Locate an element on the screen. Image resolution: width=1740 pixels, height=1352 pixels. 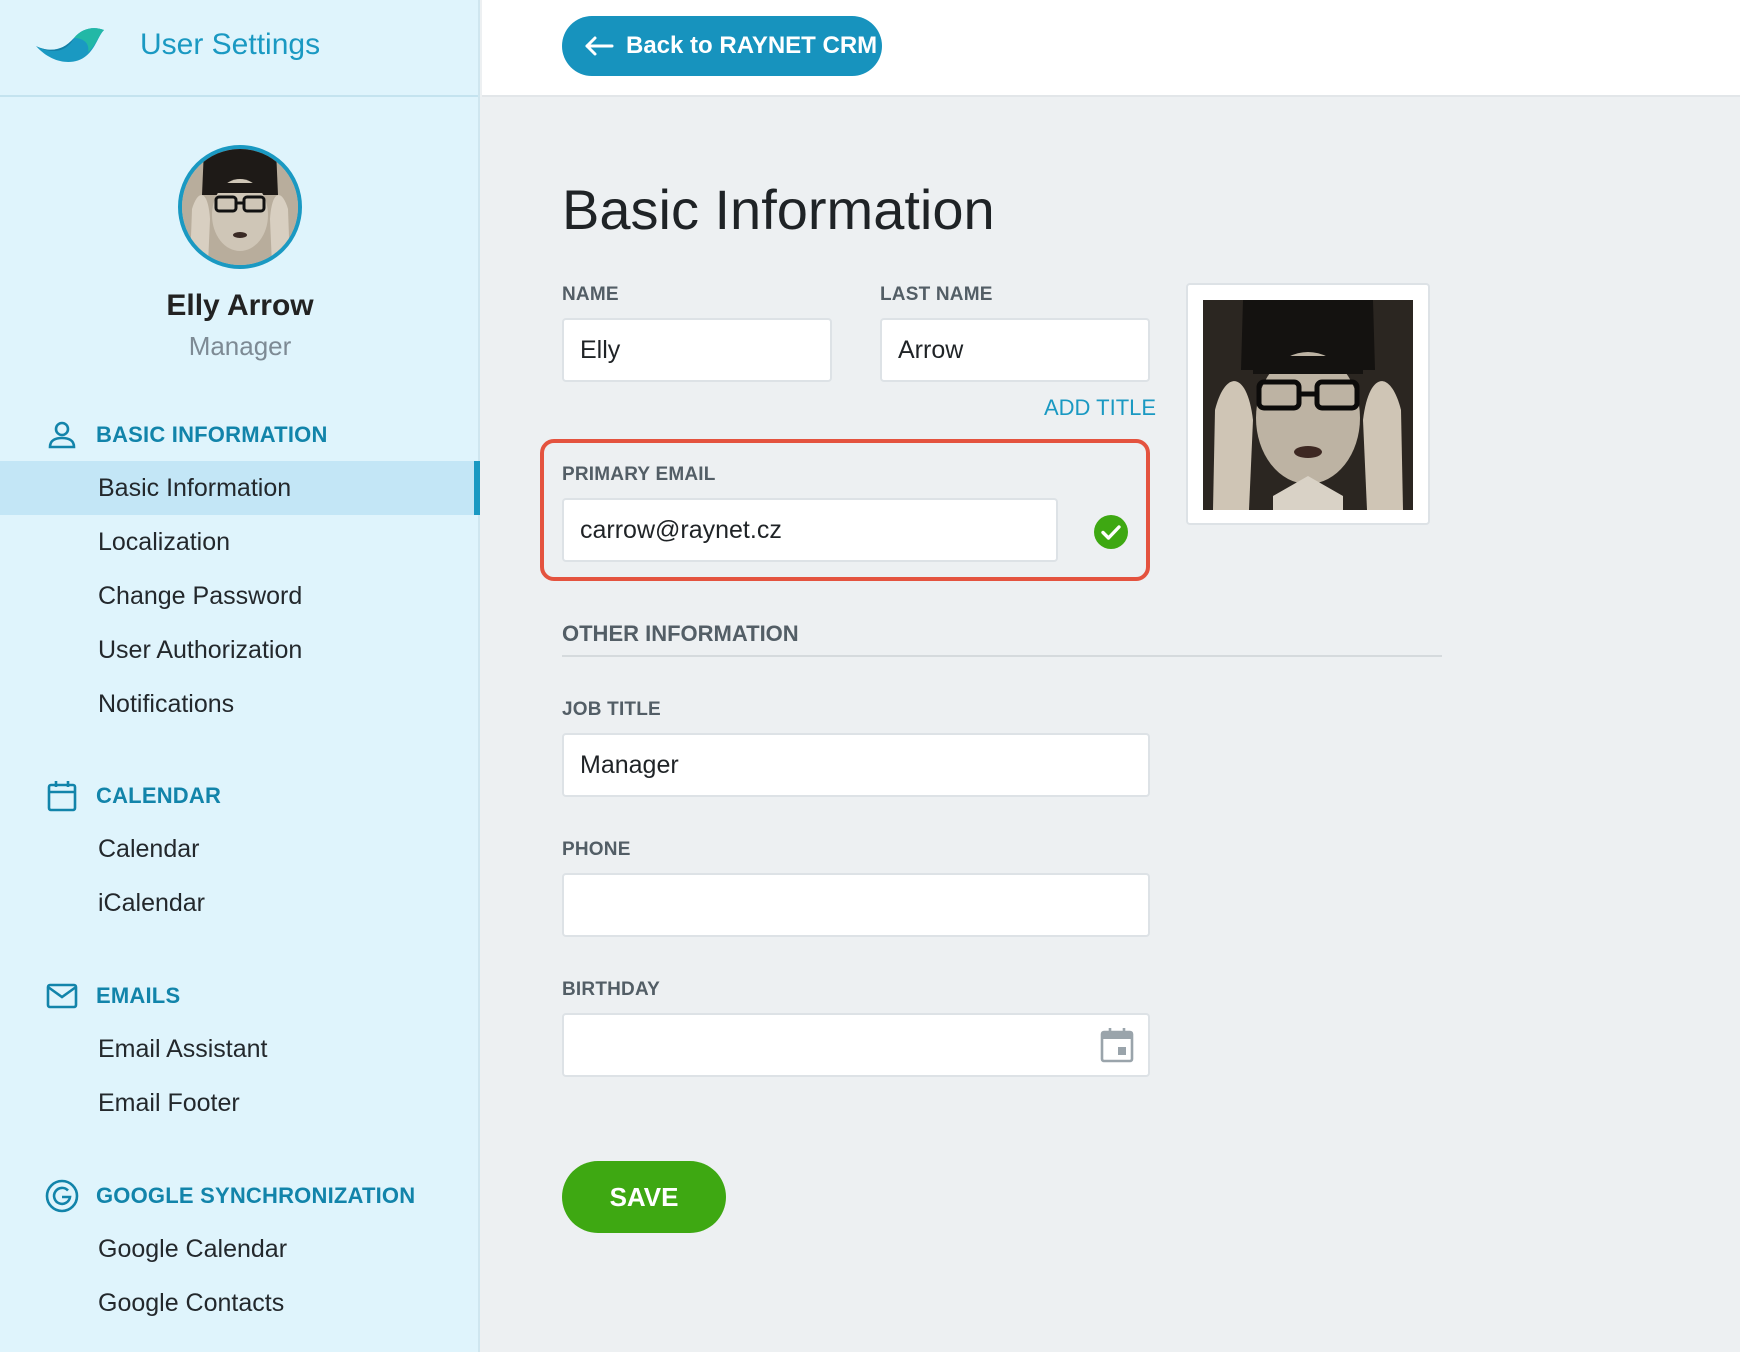
birthday-field is located at coordinates (856, 1045).